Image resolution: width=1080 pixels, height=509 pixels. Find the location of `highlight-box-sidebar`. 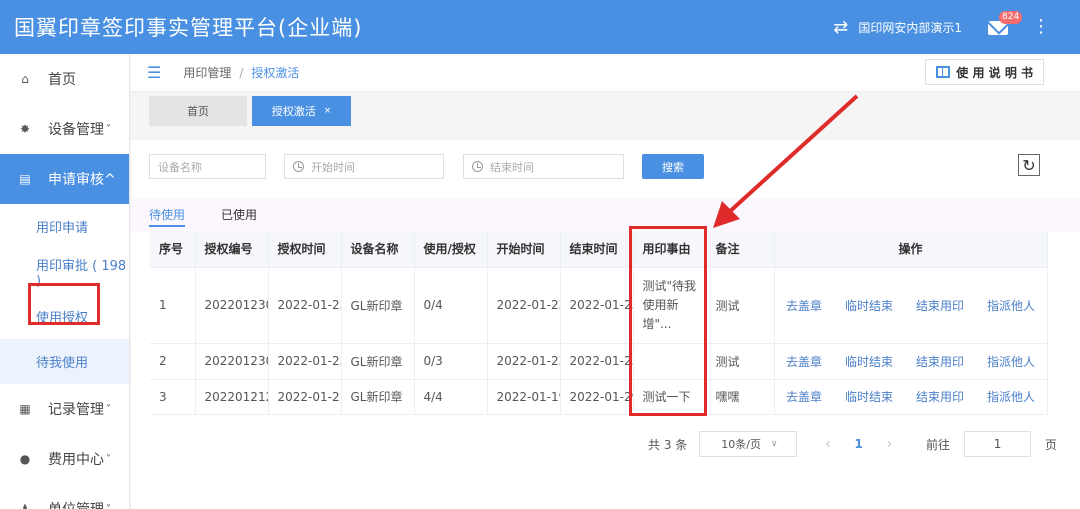

highlight-box-sidebar is located at coordinates (64, 304).